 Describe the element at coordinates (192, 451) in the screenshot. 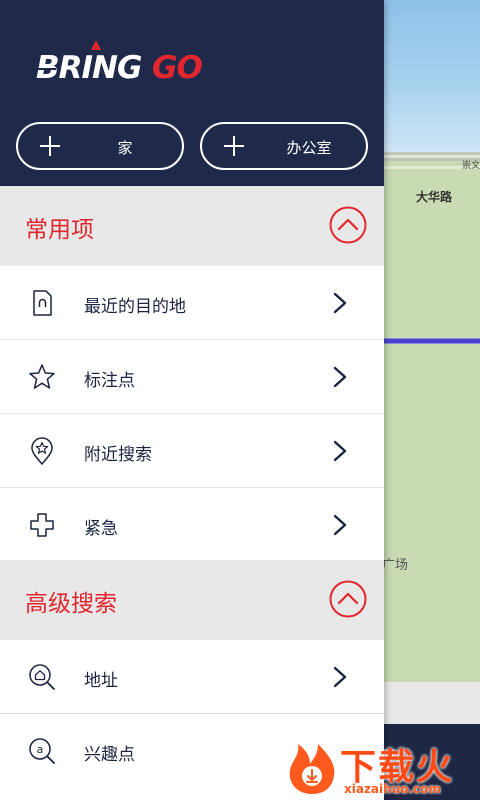

I see `menu-item-nearby-search: 附近搜索` at that location.